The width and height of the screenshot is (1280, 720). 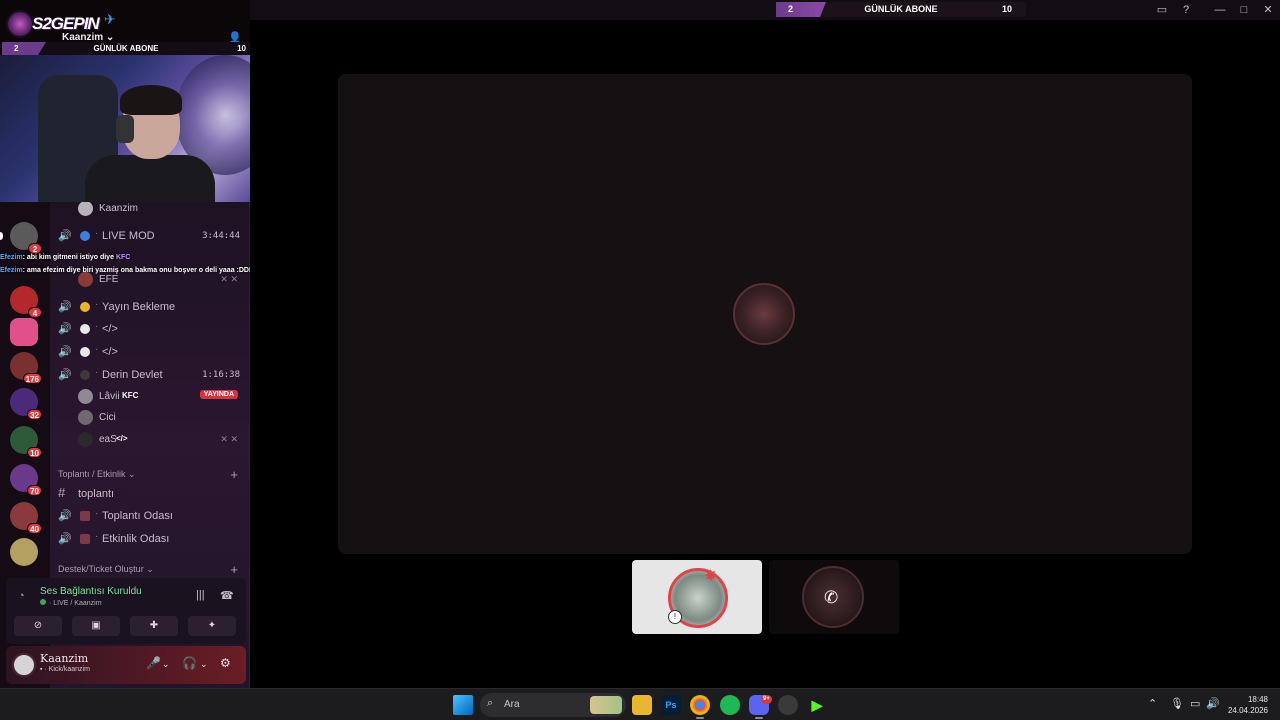 What do you see at coordinates (225, 663) in the screenshot?
I see `gear-icon: ⚙` at bounding box center [225, 663].